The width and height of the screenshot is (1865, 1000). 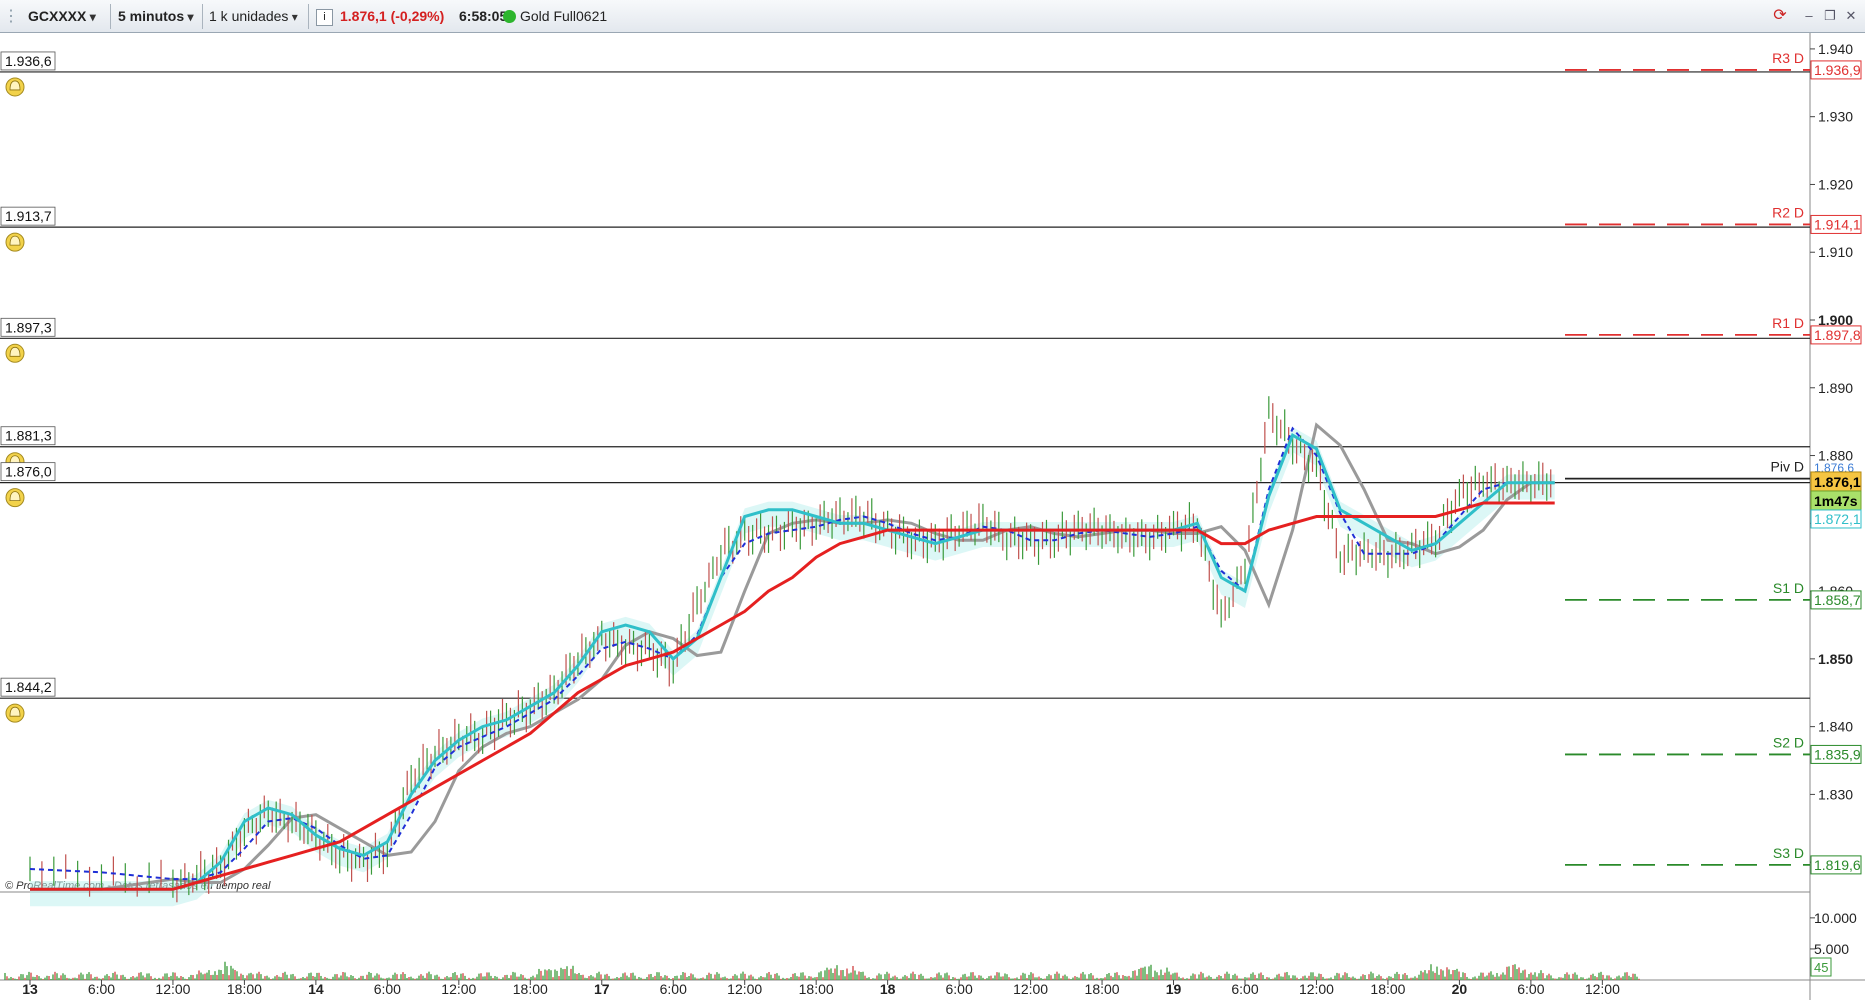 What do you see at coordinates (1835, 918) in the screenshot?
I see `volume-tick-label: 10.000` at bounding box center [1835, 918].